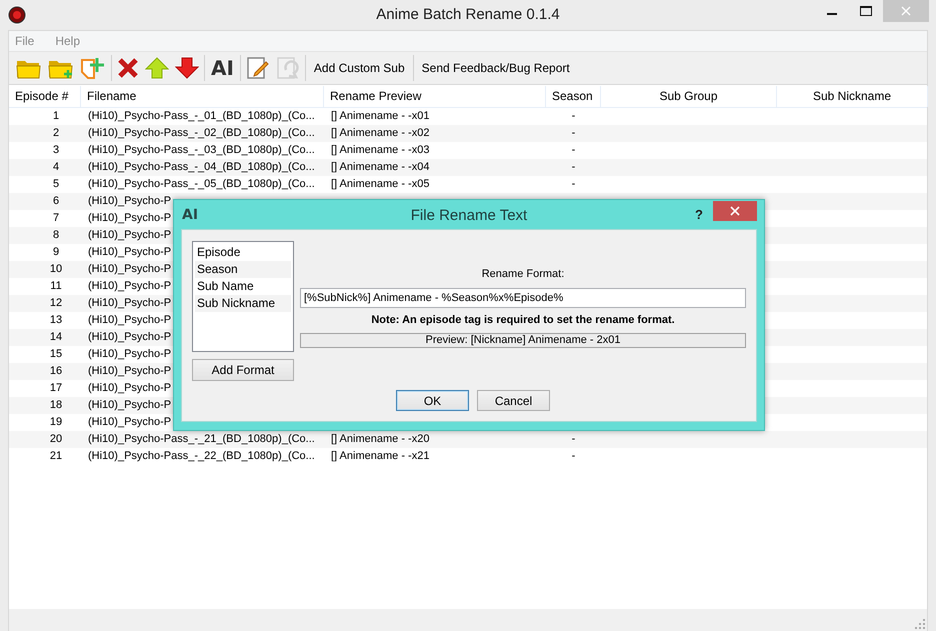 The width and height of the screenshot is (936, 631). What do you see at coordinates (380, 150) in the screenshot?
I see `table-cell: [] Animename - -x03` at bounding box center [380, 150].